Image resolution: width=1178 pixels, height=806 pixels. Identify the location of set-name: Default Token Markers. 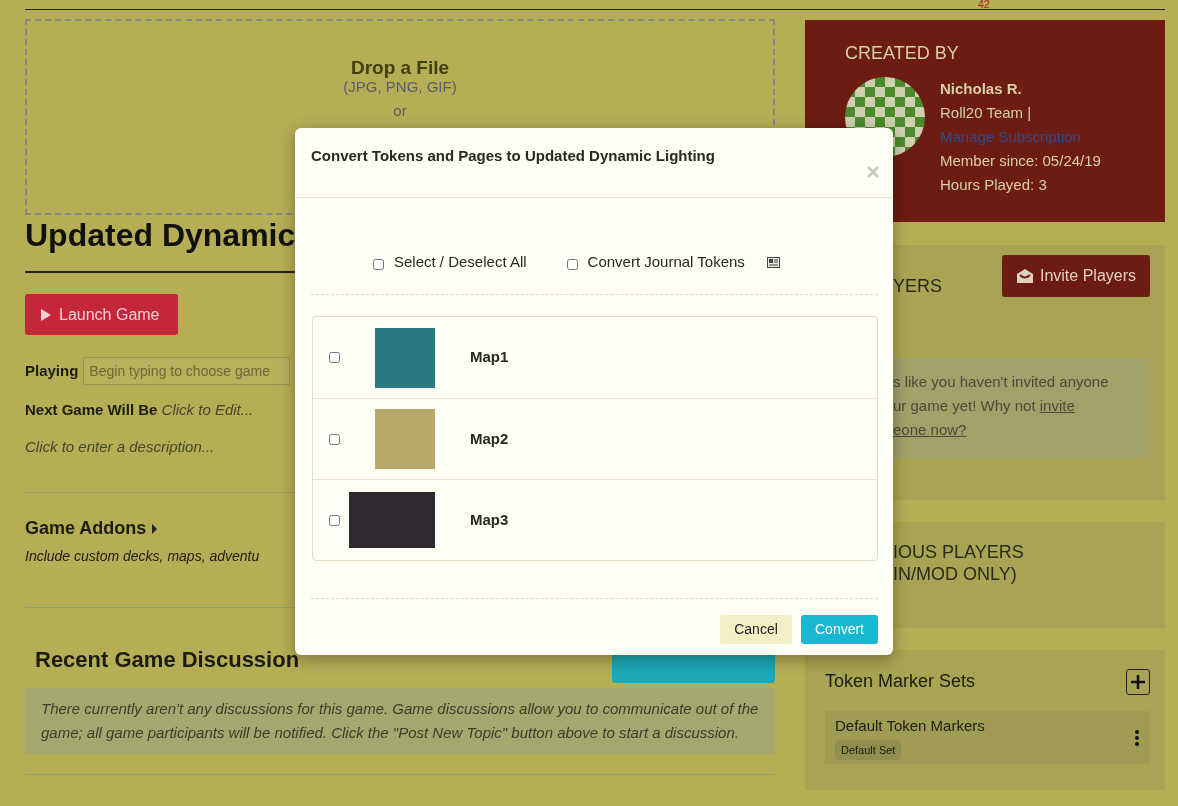
(910, 726).